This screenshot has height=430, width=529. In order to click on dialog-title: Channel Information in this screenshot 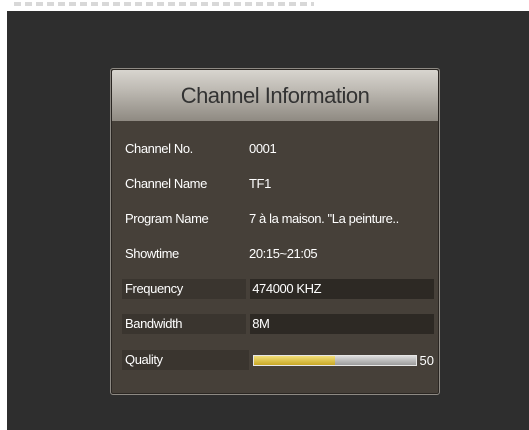, I will do `click(275, 95)`.